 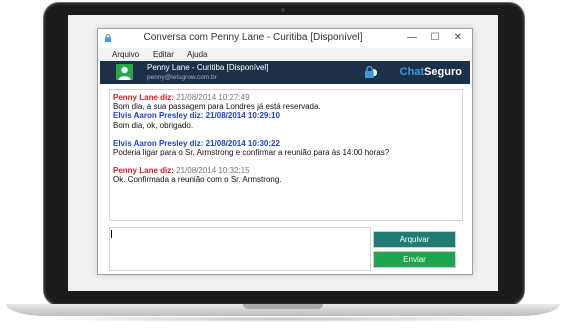 I want to click on message-timestamp: 21/08/2014 10:27:49, so click(x=213, y=97).